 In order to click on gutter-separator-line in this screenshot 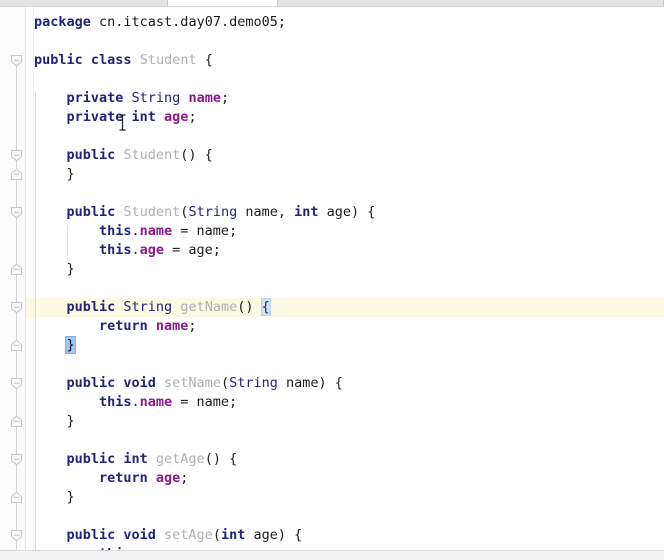, I will do `click(25, 278)`.